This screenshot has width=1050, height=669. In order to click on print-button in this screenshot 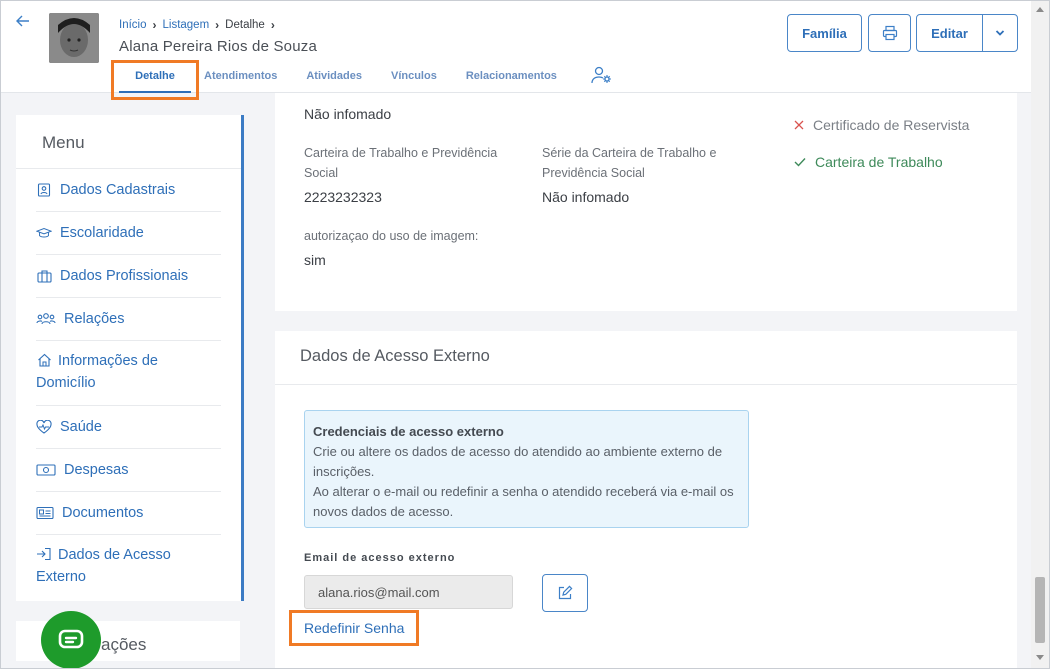, I will do `click(889, 33)`.